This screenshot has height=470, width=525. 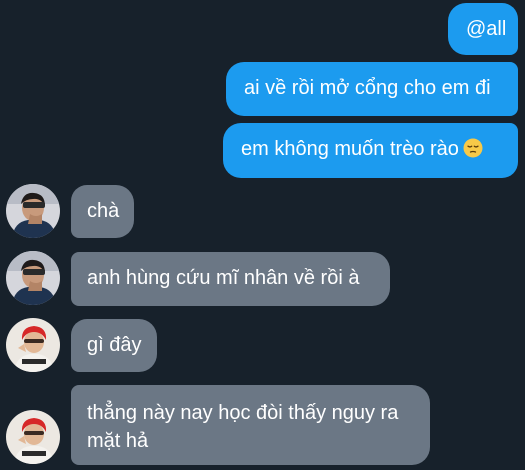 I want to click on outgoing-message: em không muốn trèo rào, so click(x=370, y=150).